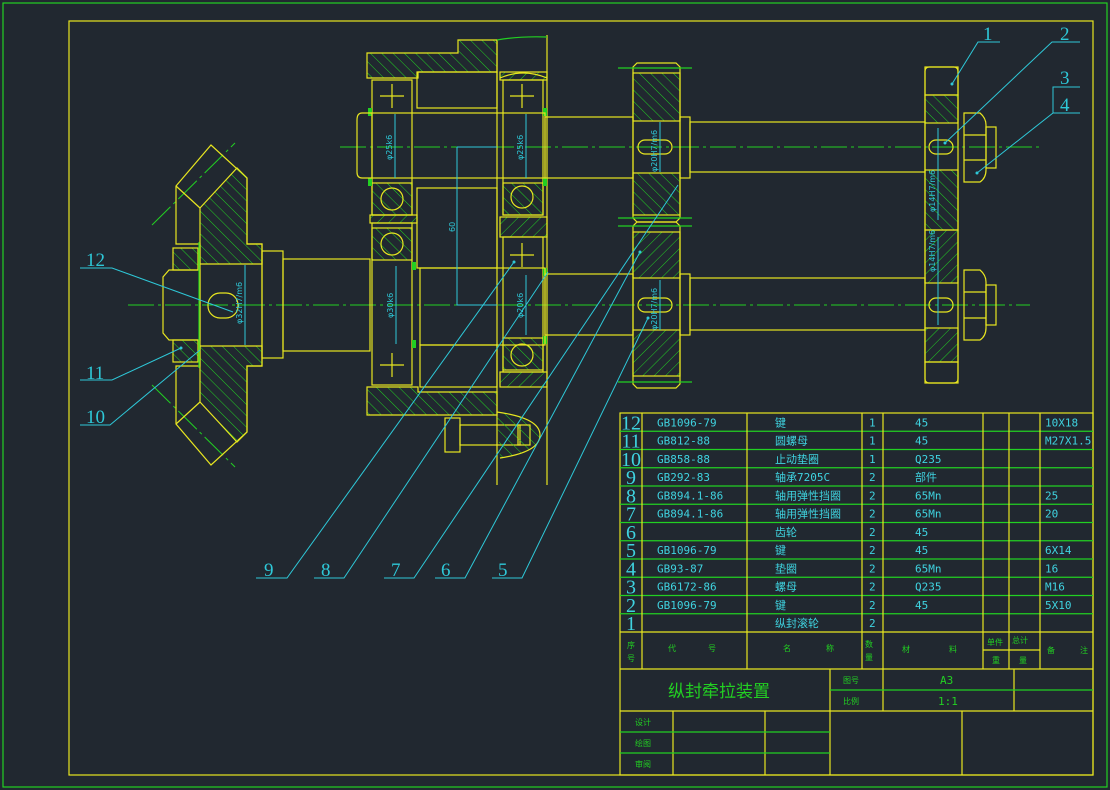  What do you see at coordinates (1065, 105) in the screenshot?
I see `balloon-4: 4` at bounding box center [1065, 105].